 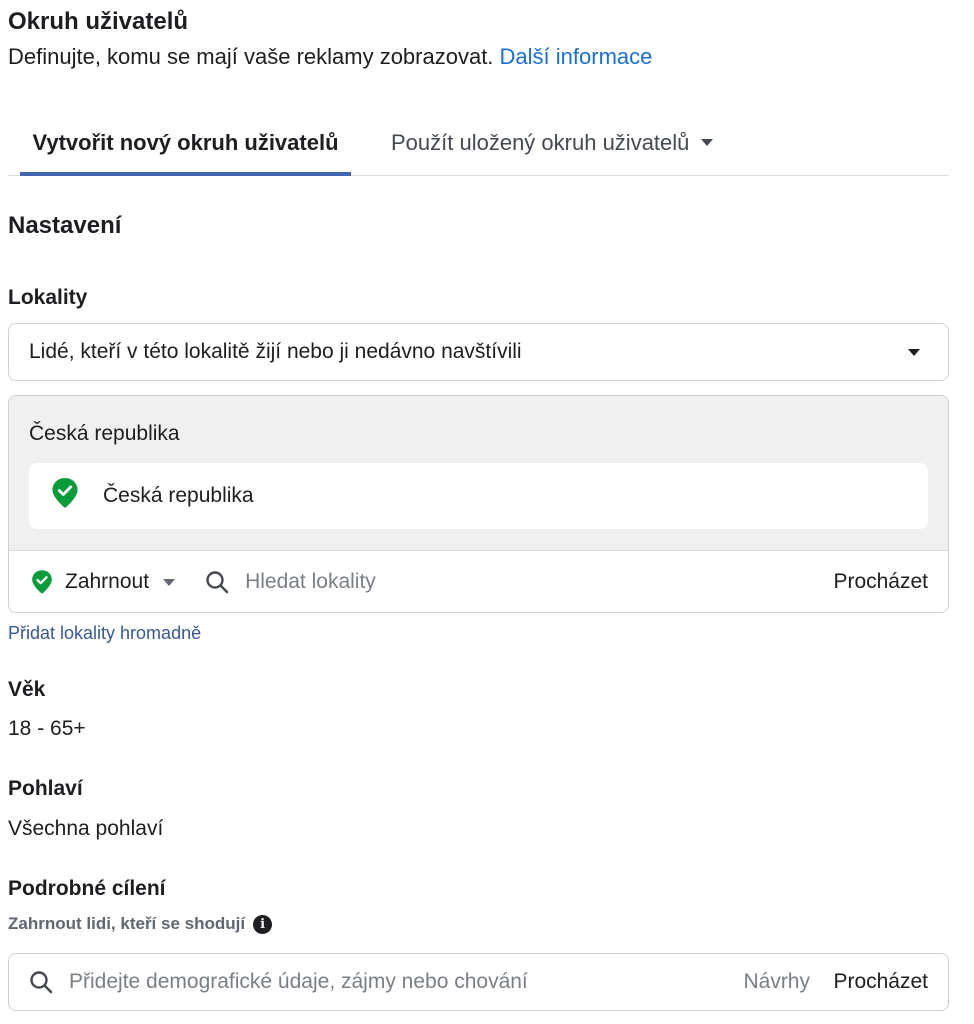 What do you see at coordinates (48, 297) in the screenshot?
I see `locations-label: Lokality` at bounding box center [48, 297].